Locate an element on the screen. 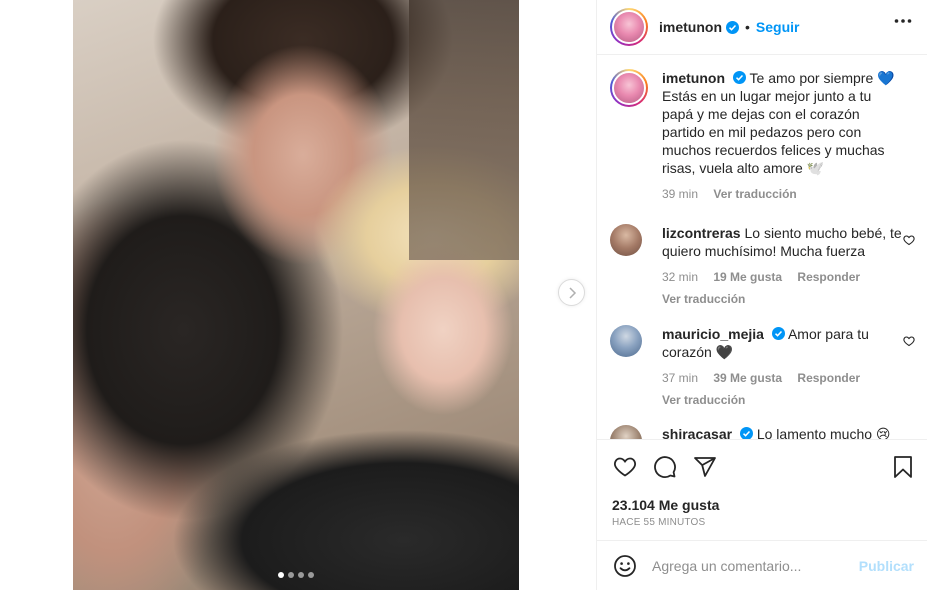 This screenshot has height=590, width=927. carousel-indicator is located at coordinates (296, 575).